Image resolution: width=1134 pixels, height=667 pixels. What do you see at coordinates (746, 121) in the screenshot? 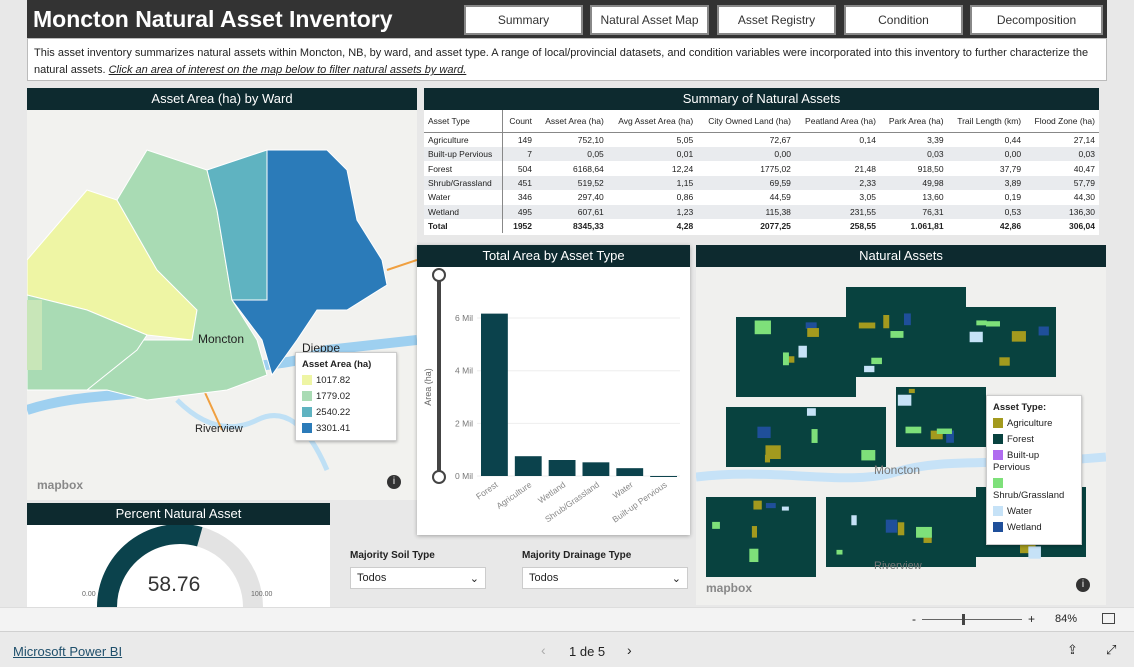
I see `column-header: City Owned Land (ha)` at bounding box center [746, 121].